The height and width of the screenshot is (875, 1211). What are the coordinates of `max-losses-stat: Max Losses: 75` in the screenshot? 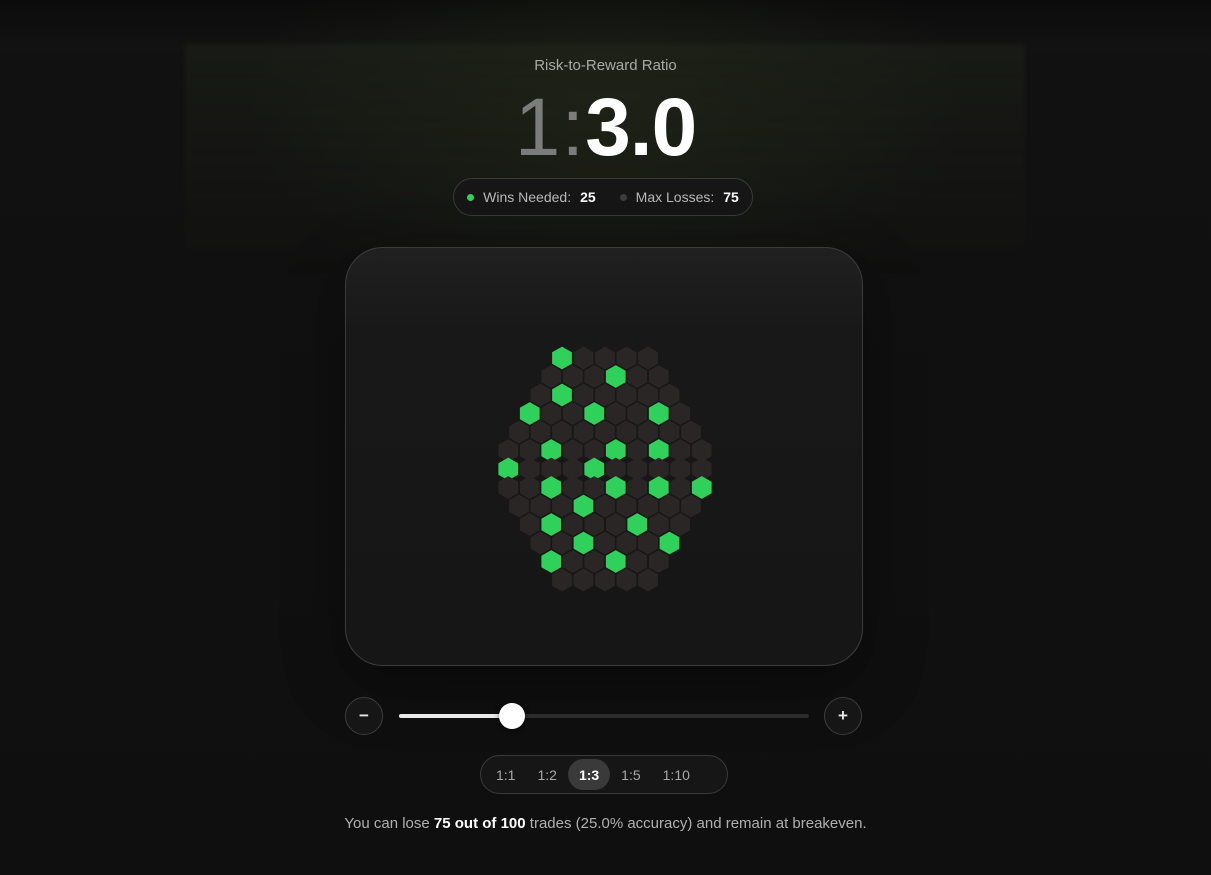 It's located at (679, 197).